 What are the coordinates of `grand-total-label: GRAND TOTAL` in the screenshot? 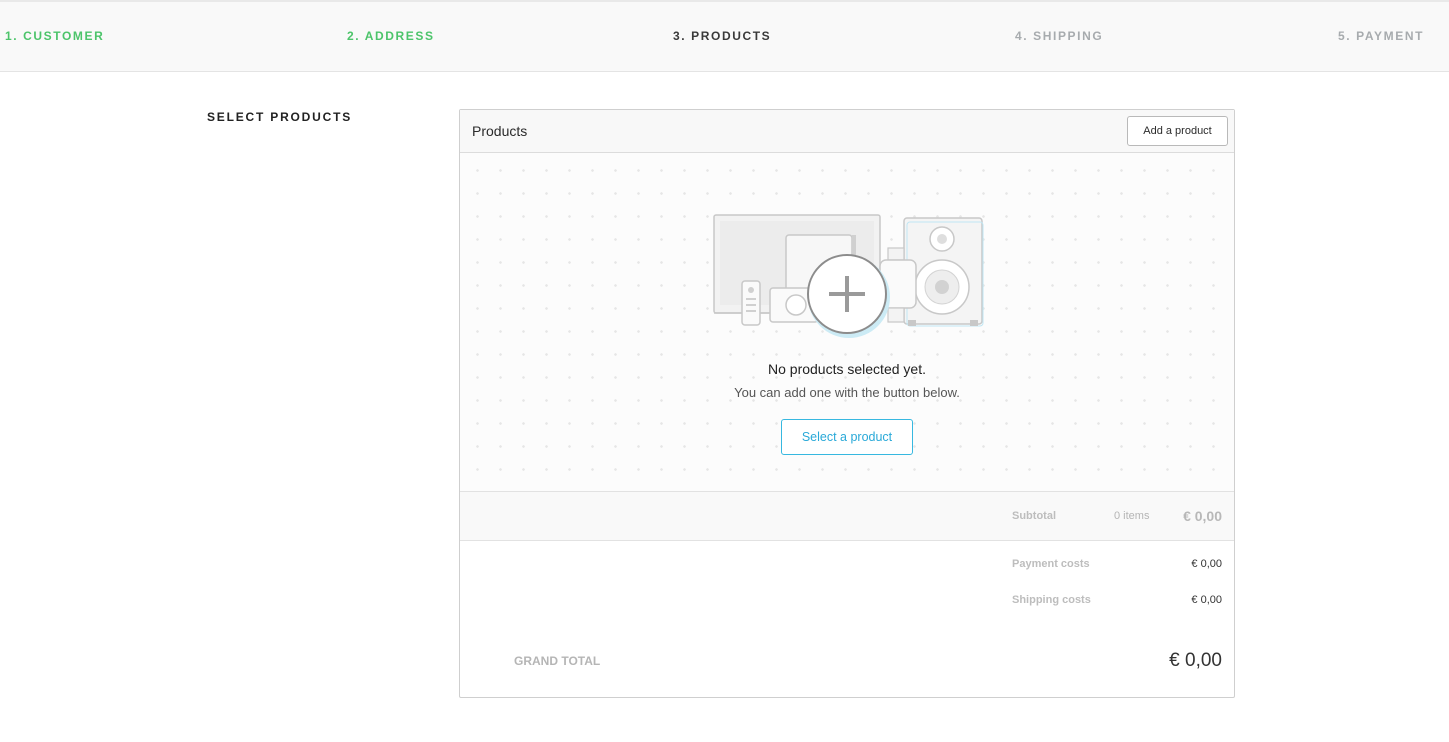 It's located at (557, 661).